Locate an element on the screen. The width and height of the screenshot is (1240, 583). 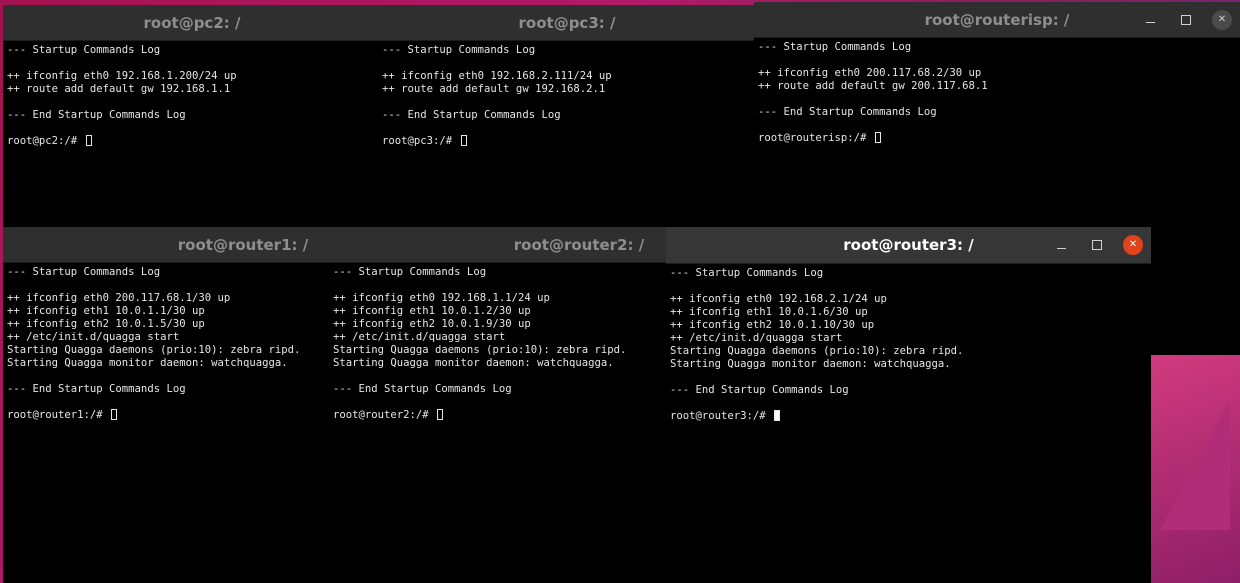
shell-prompt: root@router2:/# is located at coordinates (501, 415).